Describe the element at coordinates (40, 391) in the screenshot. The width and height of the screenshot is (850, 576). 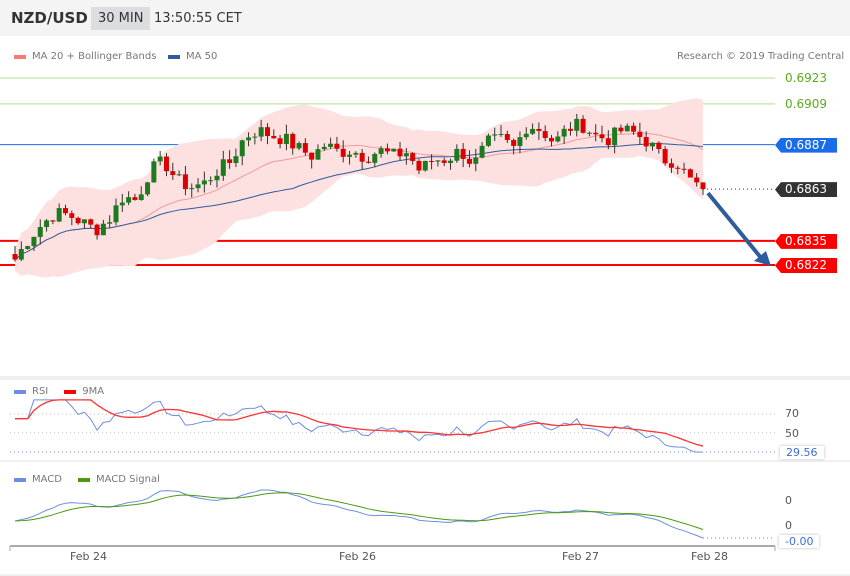
I see `legend-label: RSI` at that location.